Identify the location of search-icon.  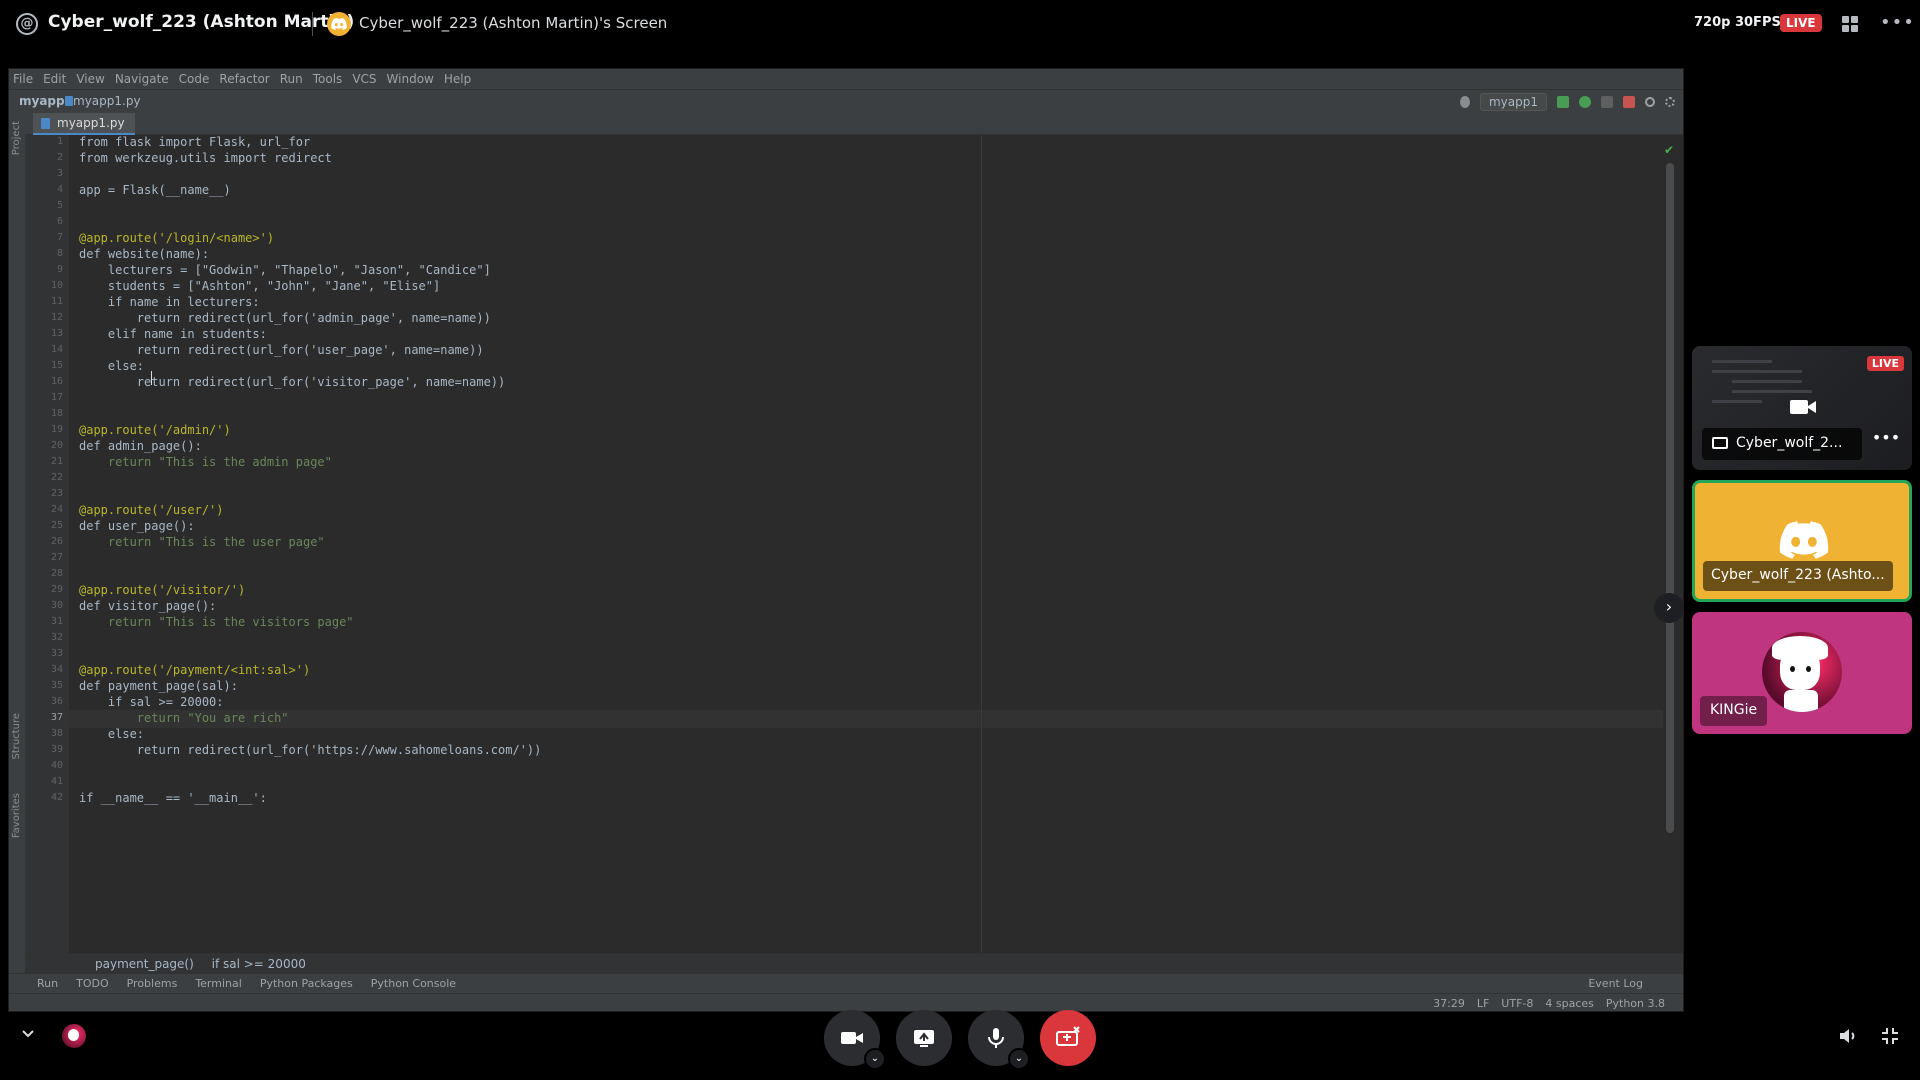
(1650, 102).